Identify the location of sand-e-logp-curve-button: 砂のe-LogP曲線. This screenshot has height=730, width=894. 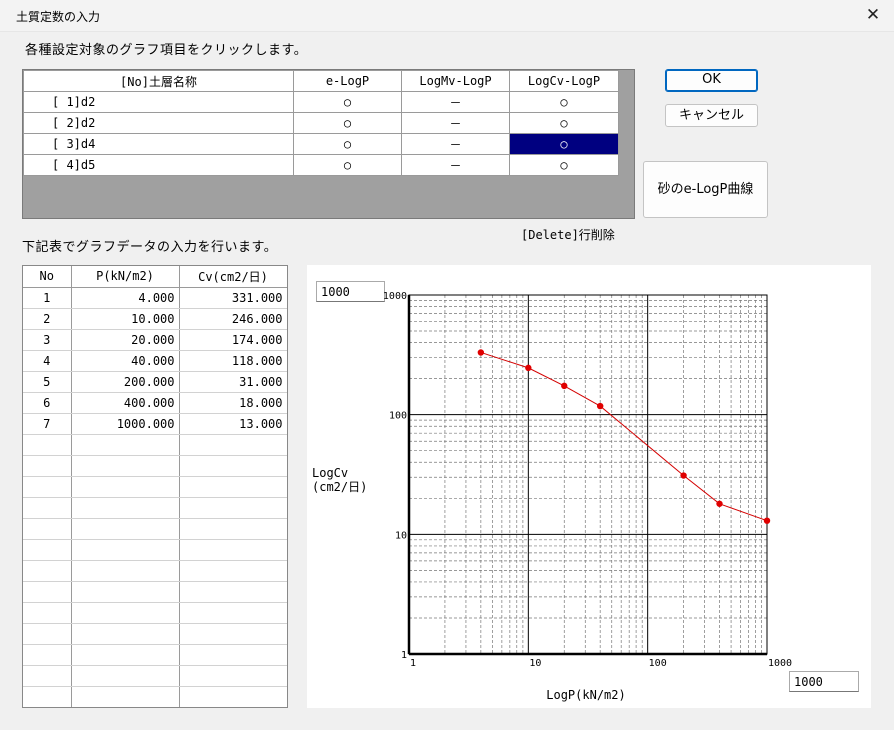
(705, 189).